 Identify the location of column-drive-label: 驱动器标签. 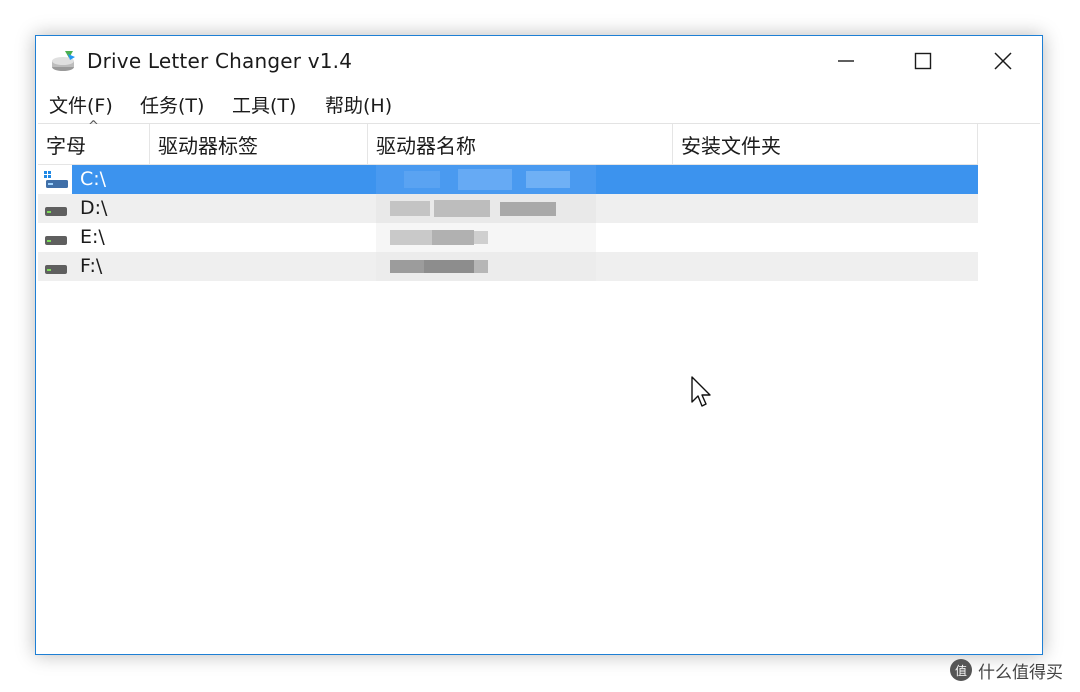
(259, 144).